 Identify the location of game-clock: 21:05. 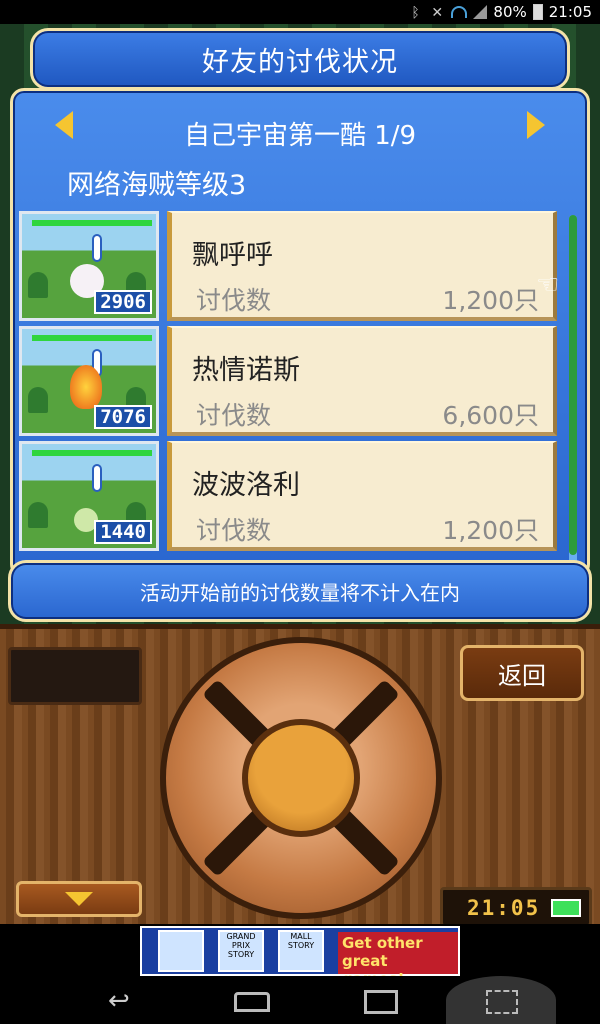
(516, 905).